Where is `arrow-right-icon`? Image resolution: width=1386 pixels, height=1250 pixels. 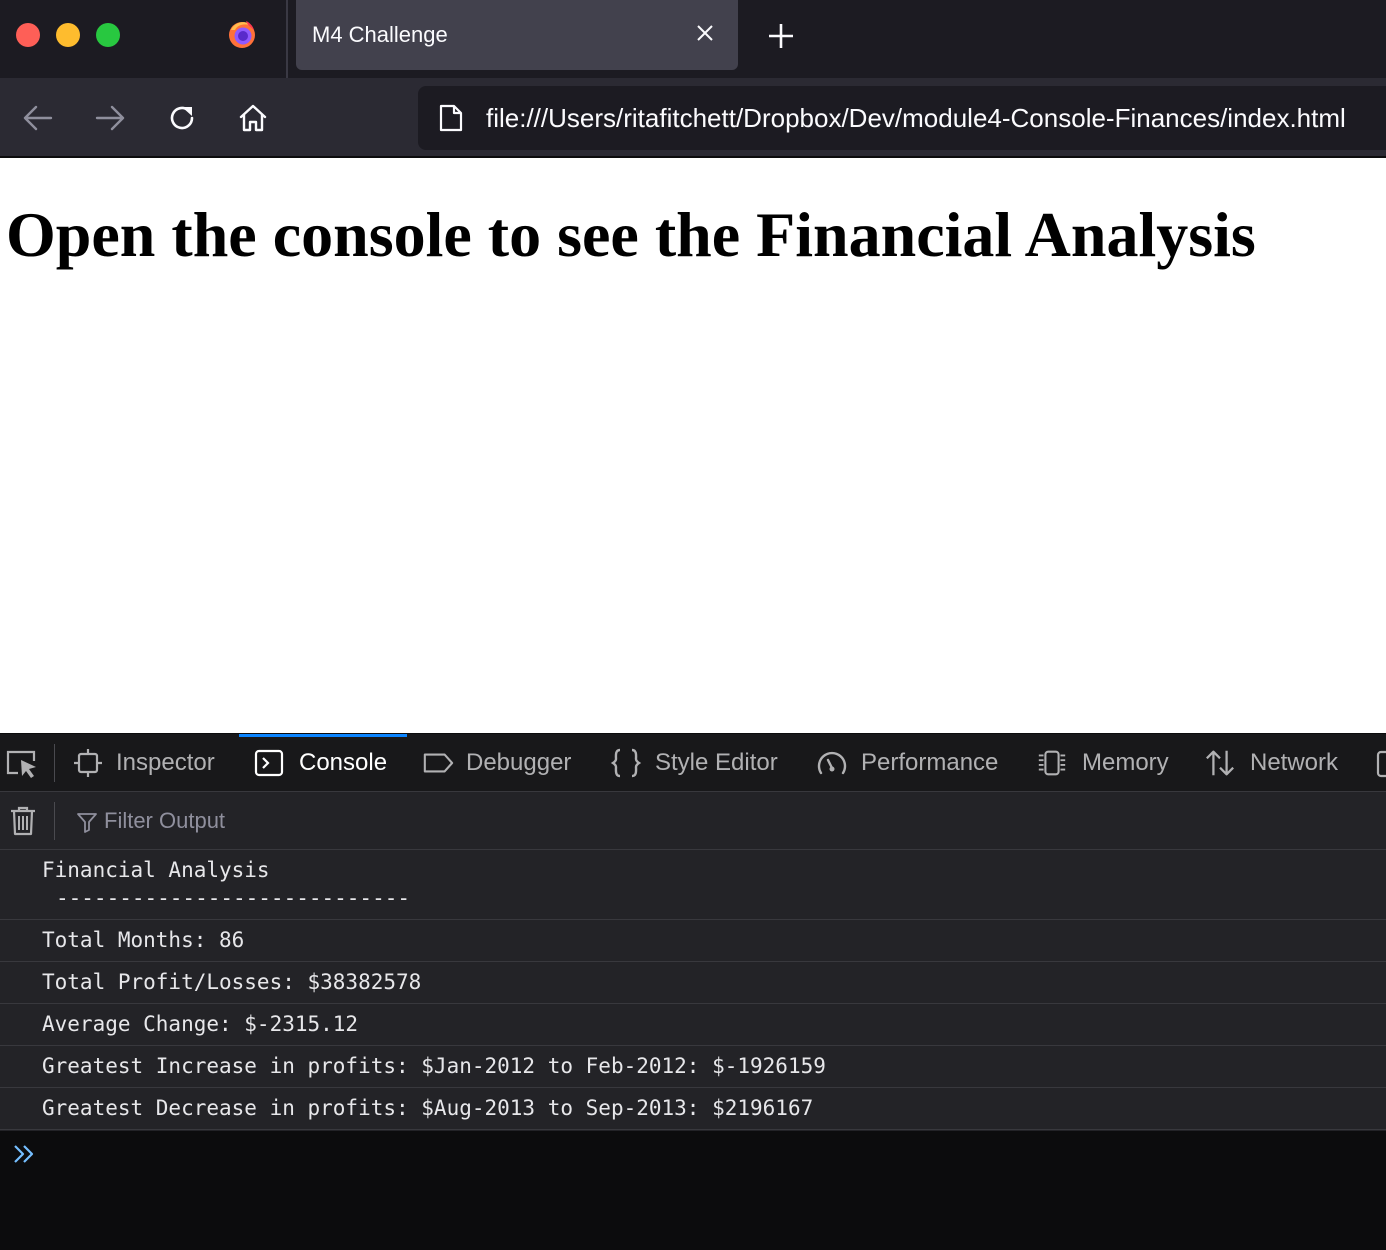 arrow-right-icon is located at coordinates (110, 118).